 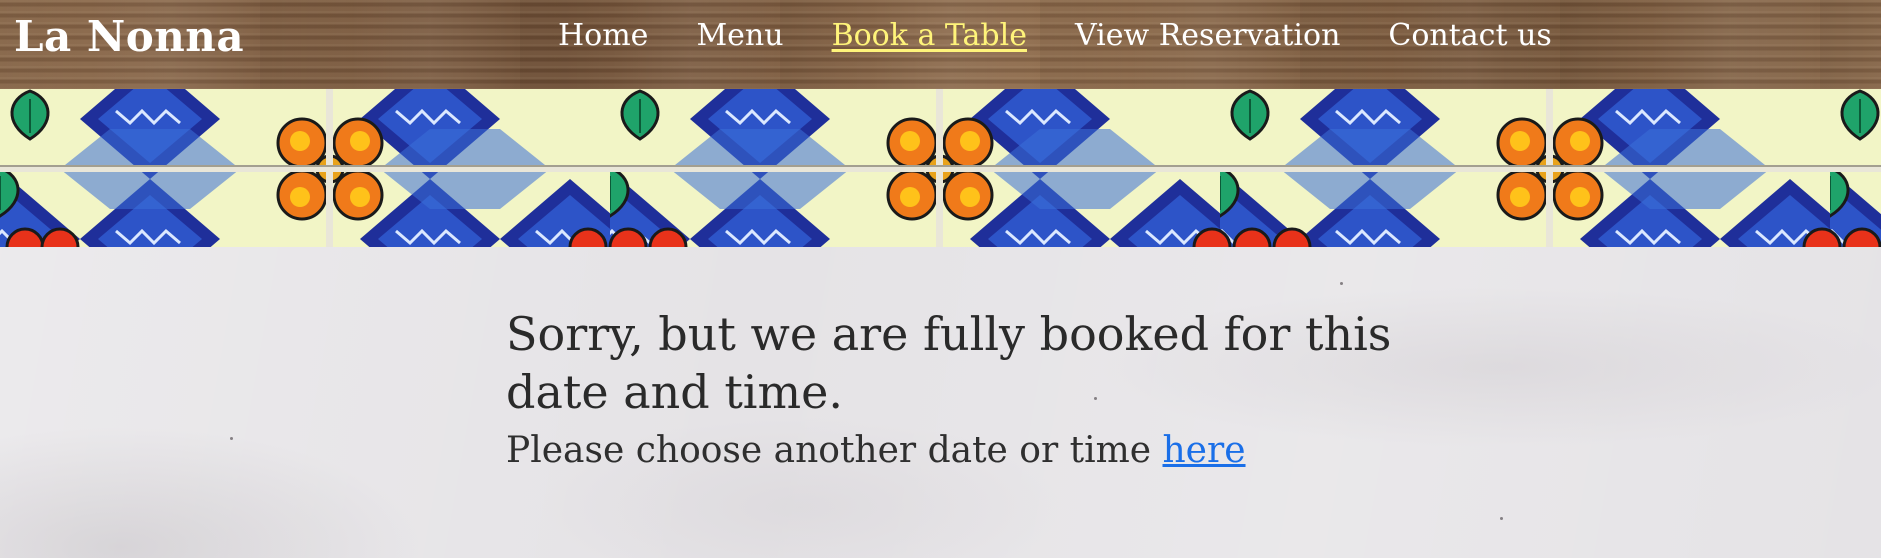 I want to click on nav-contact-us-link: Contact us, so click(x=1469, y=36).